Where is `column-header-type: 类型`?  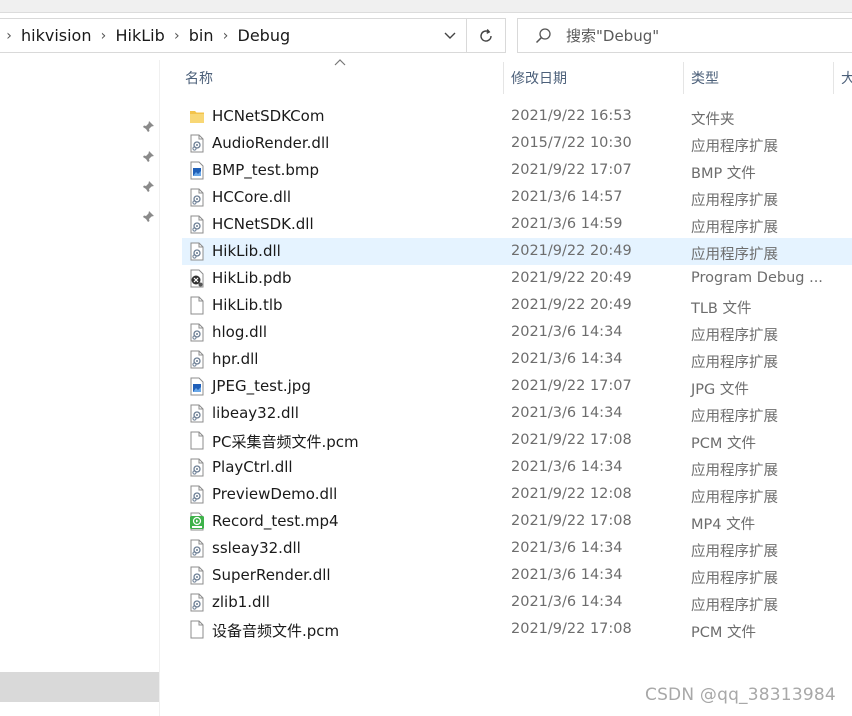
column-header-type: 类型 is located at coordinates (705, 78).